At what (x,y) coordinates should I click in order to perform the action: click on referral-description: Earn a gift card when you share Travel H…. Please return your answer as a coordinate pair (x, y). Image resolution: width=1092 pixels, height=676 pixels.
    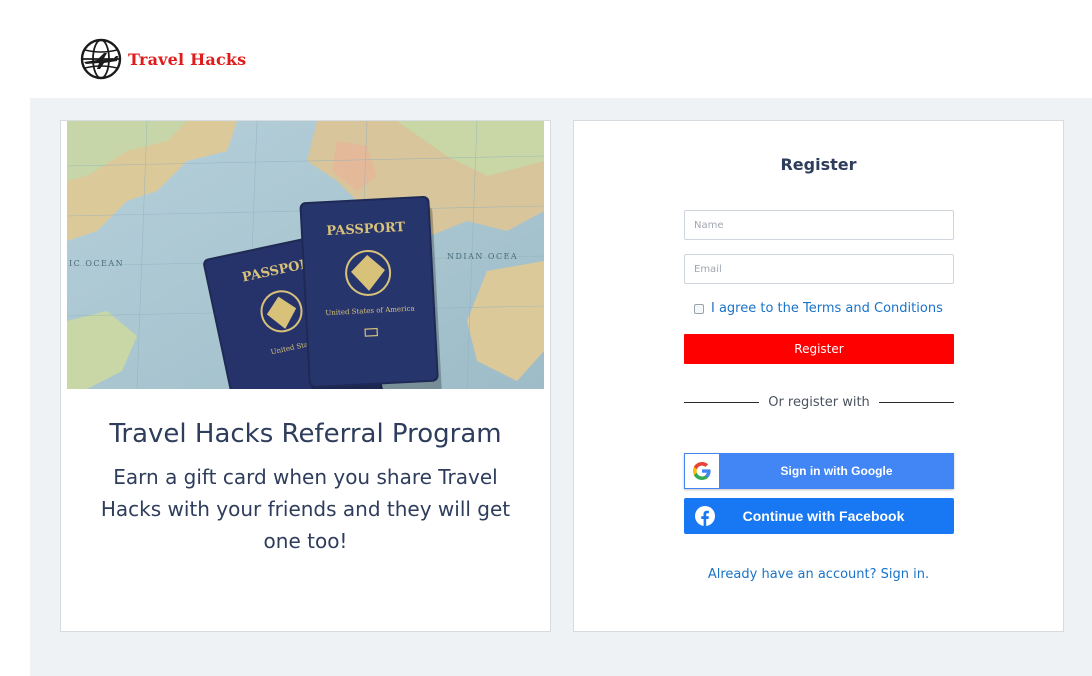
    Looking at the image, I should click on (305, 509).